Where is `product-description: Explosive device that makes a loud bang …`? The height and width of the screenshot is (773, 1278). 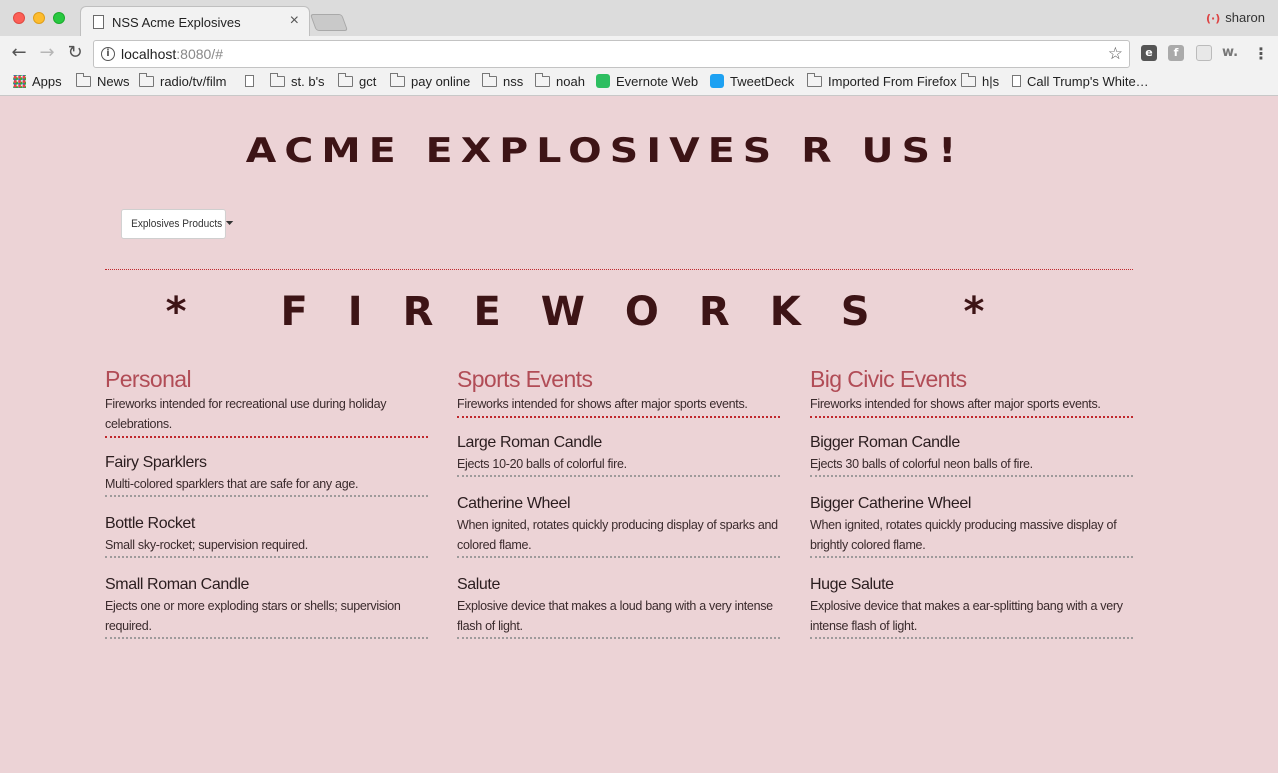
product-description: Explosive device that makes a loud bang … is located at coordinates (615, 616).